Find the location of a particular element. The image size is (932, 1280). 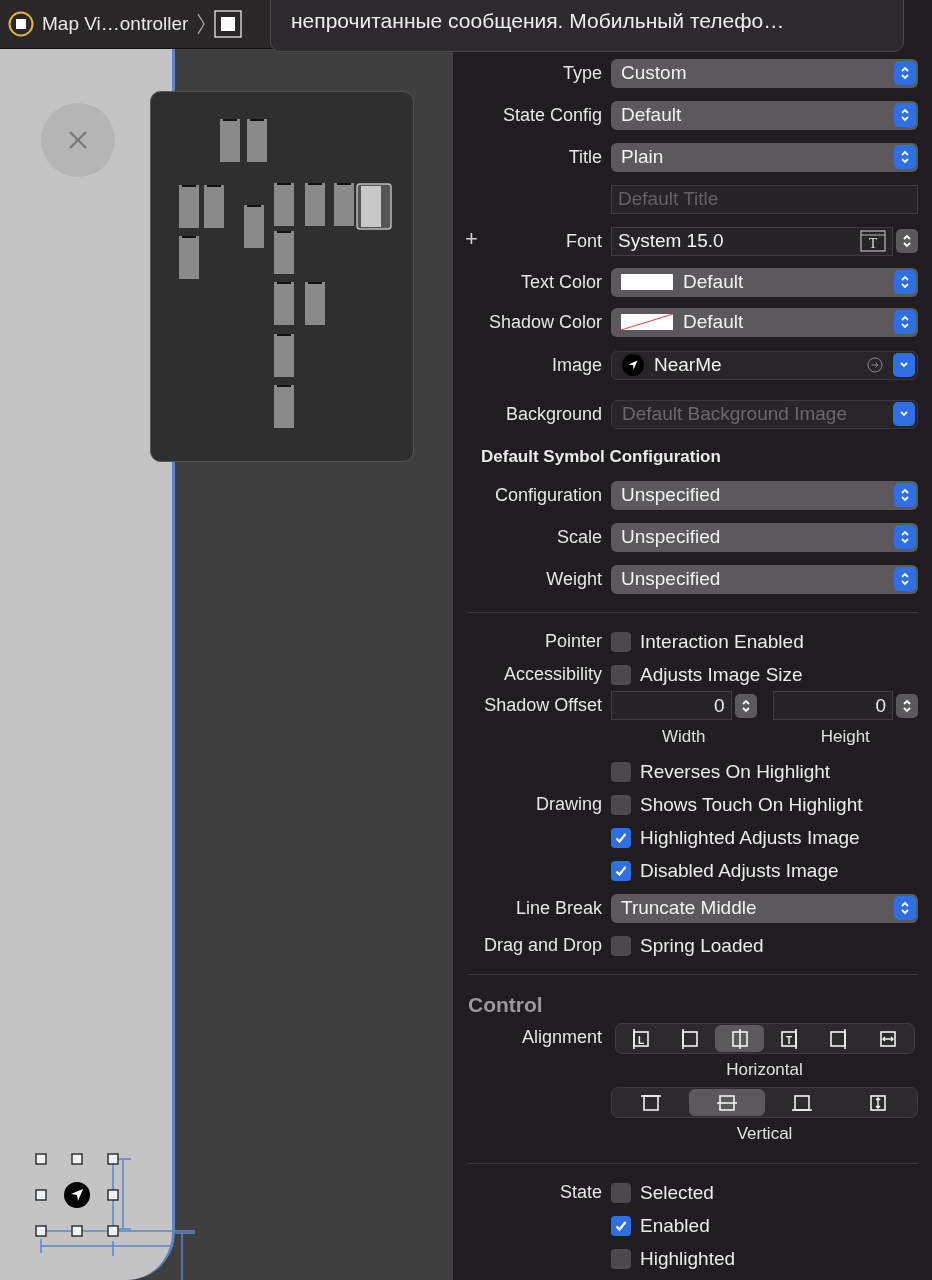

field-label: State Config is located at coordinates (552, 115).